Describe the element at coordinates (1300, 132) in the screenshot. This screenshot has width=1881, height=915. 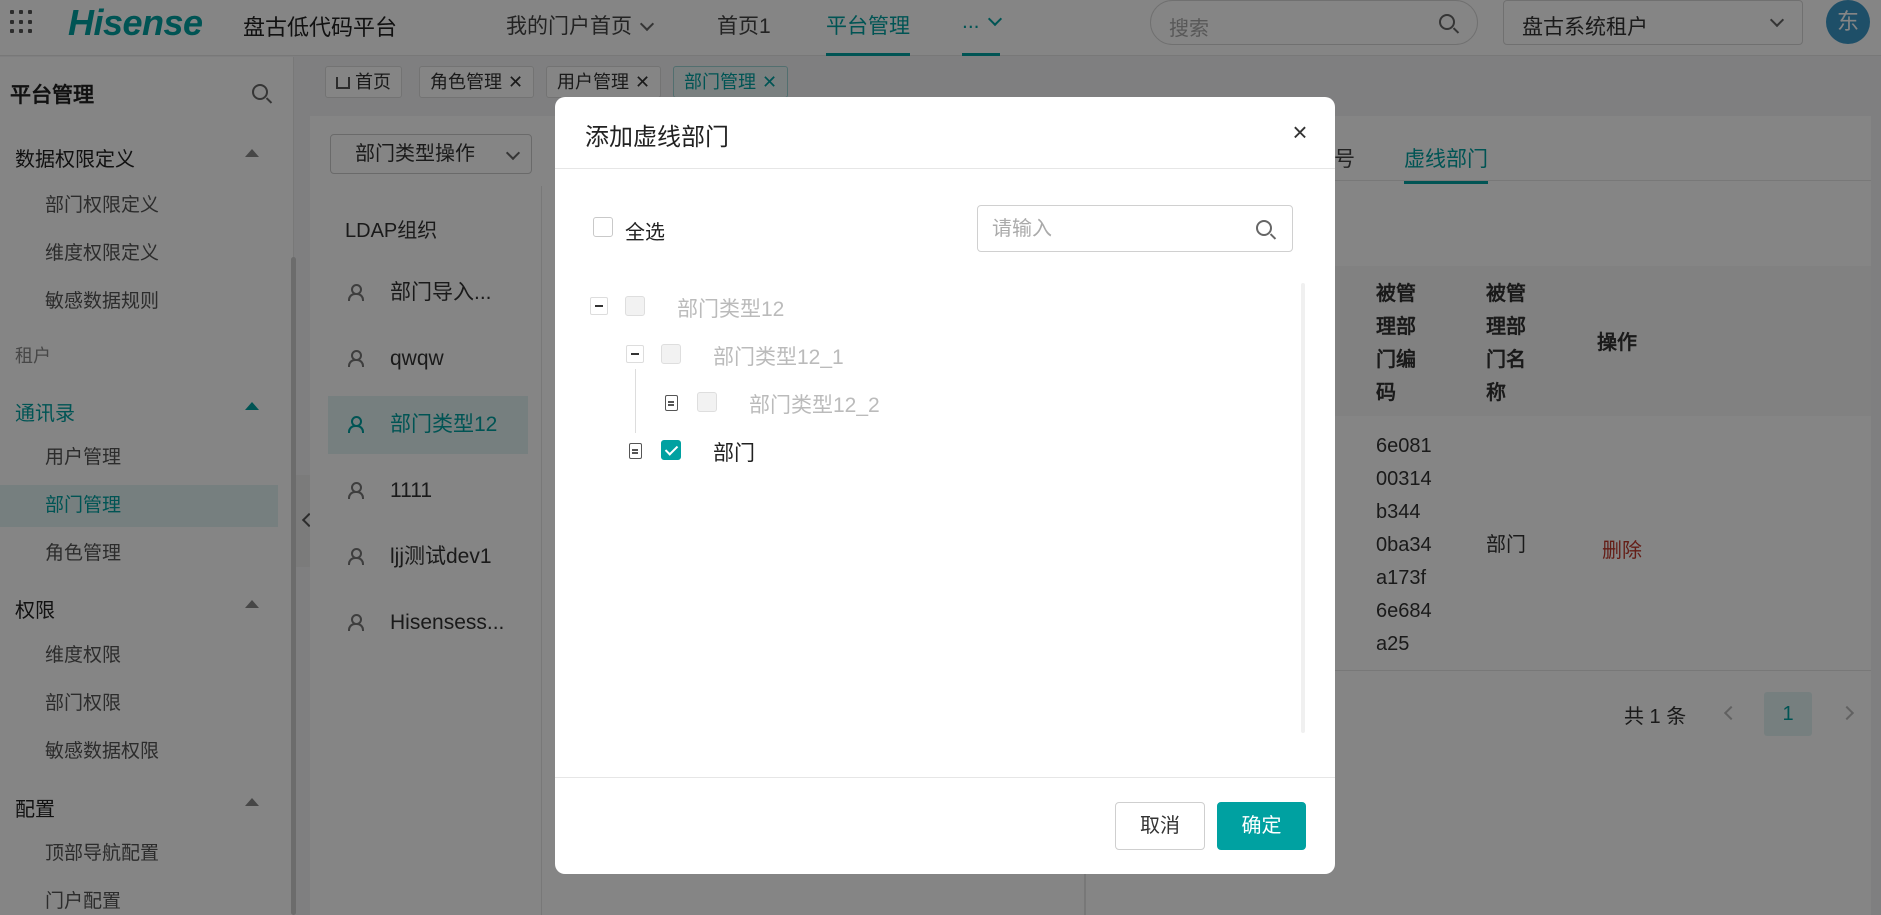
I see `close-icon: ×` at that location.